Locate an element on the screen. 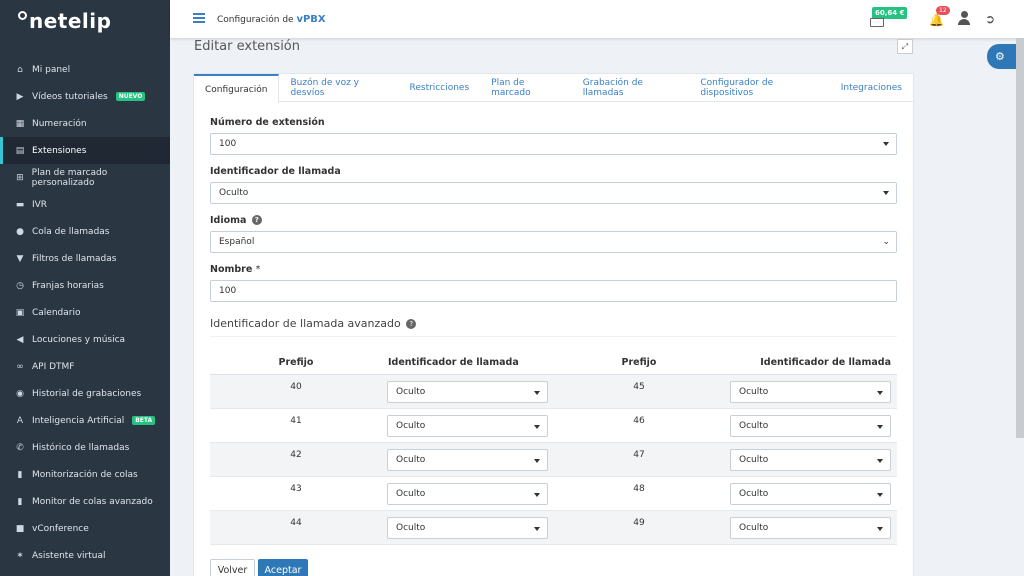 The width and height of the screenshot is (1024, 576). calendar-icon: ▣ is located at coordinates (20, 312).